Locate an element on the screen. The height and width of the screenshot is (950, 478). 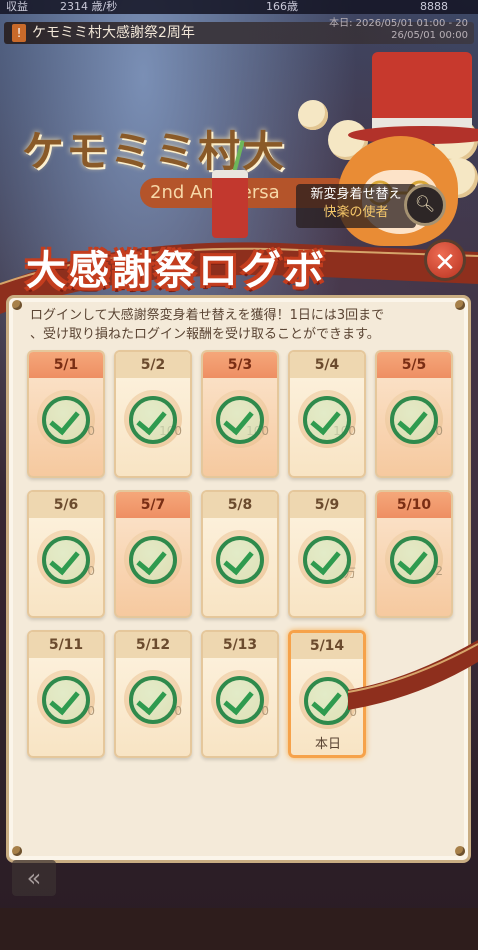
day-date-label: 5/2 is located at coordinates (153, 365).